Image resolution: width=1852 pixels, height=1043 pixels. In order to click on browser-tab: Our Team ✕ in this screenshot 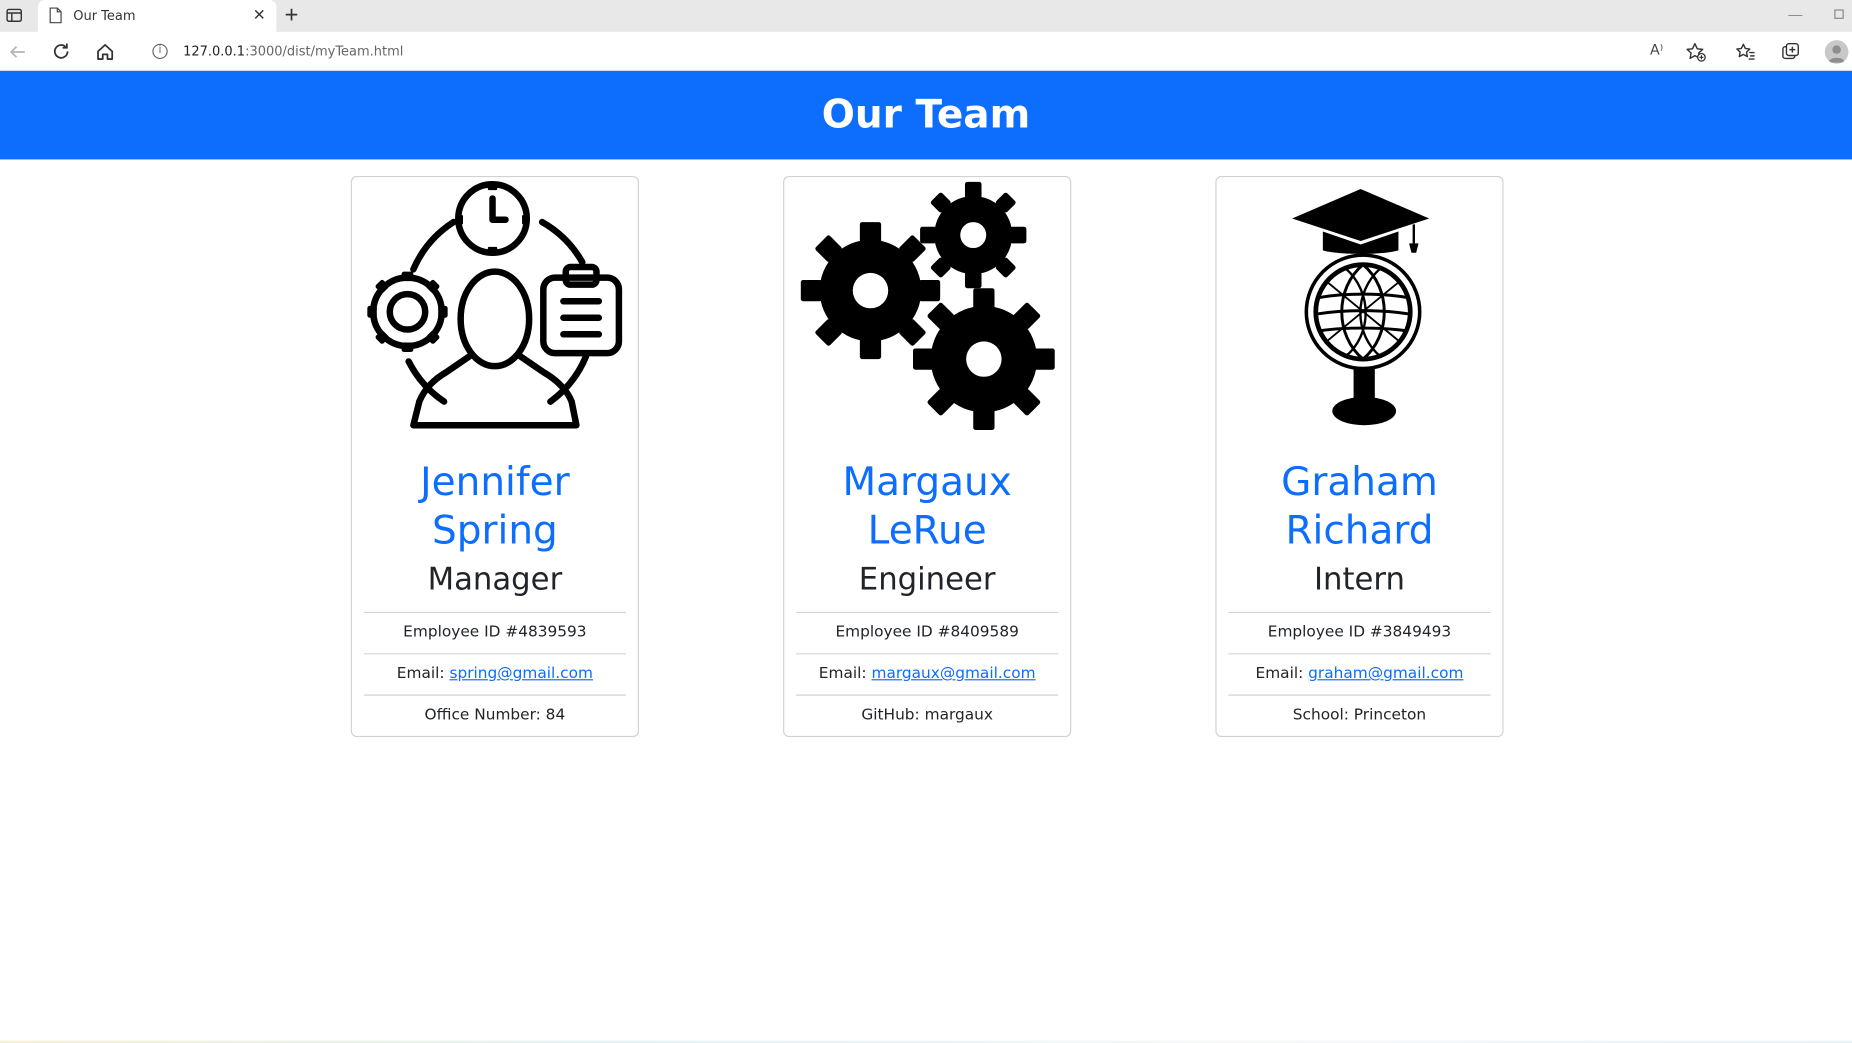, I will do `click(157, 16)`.